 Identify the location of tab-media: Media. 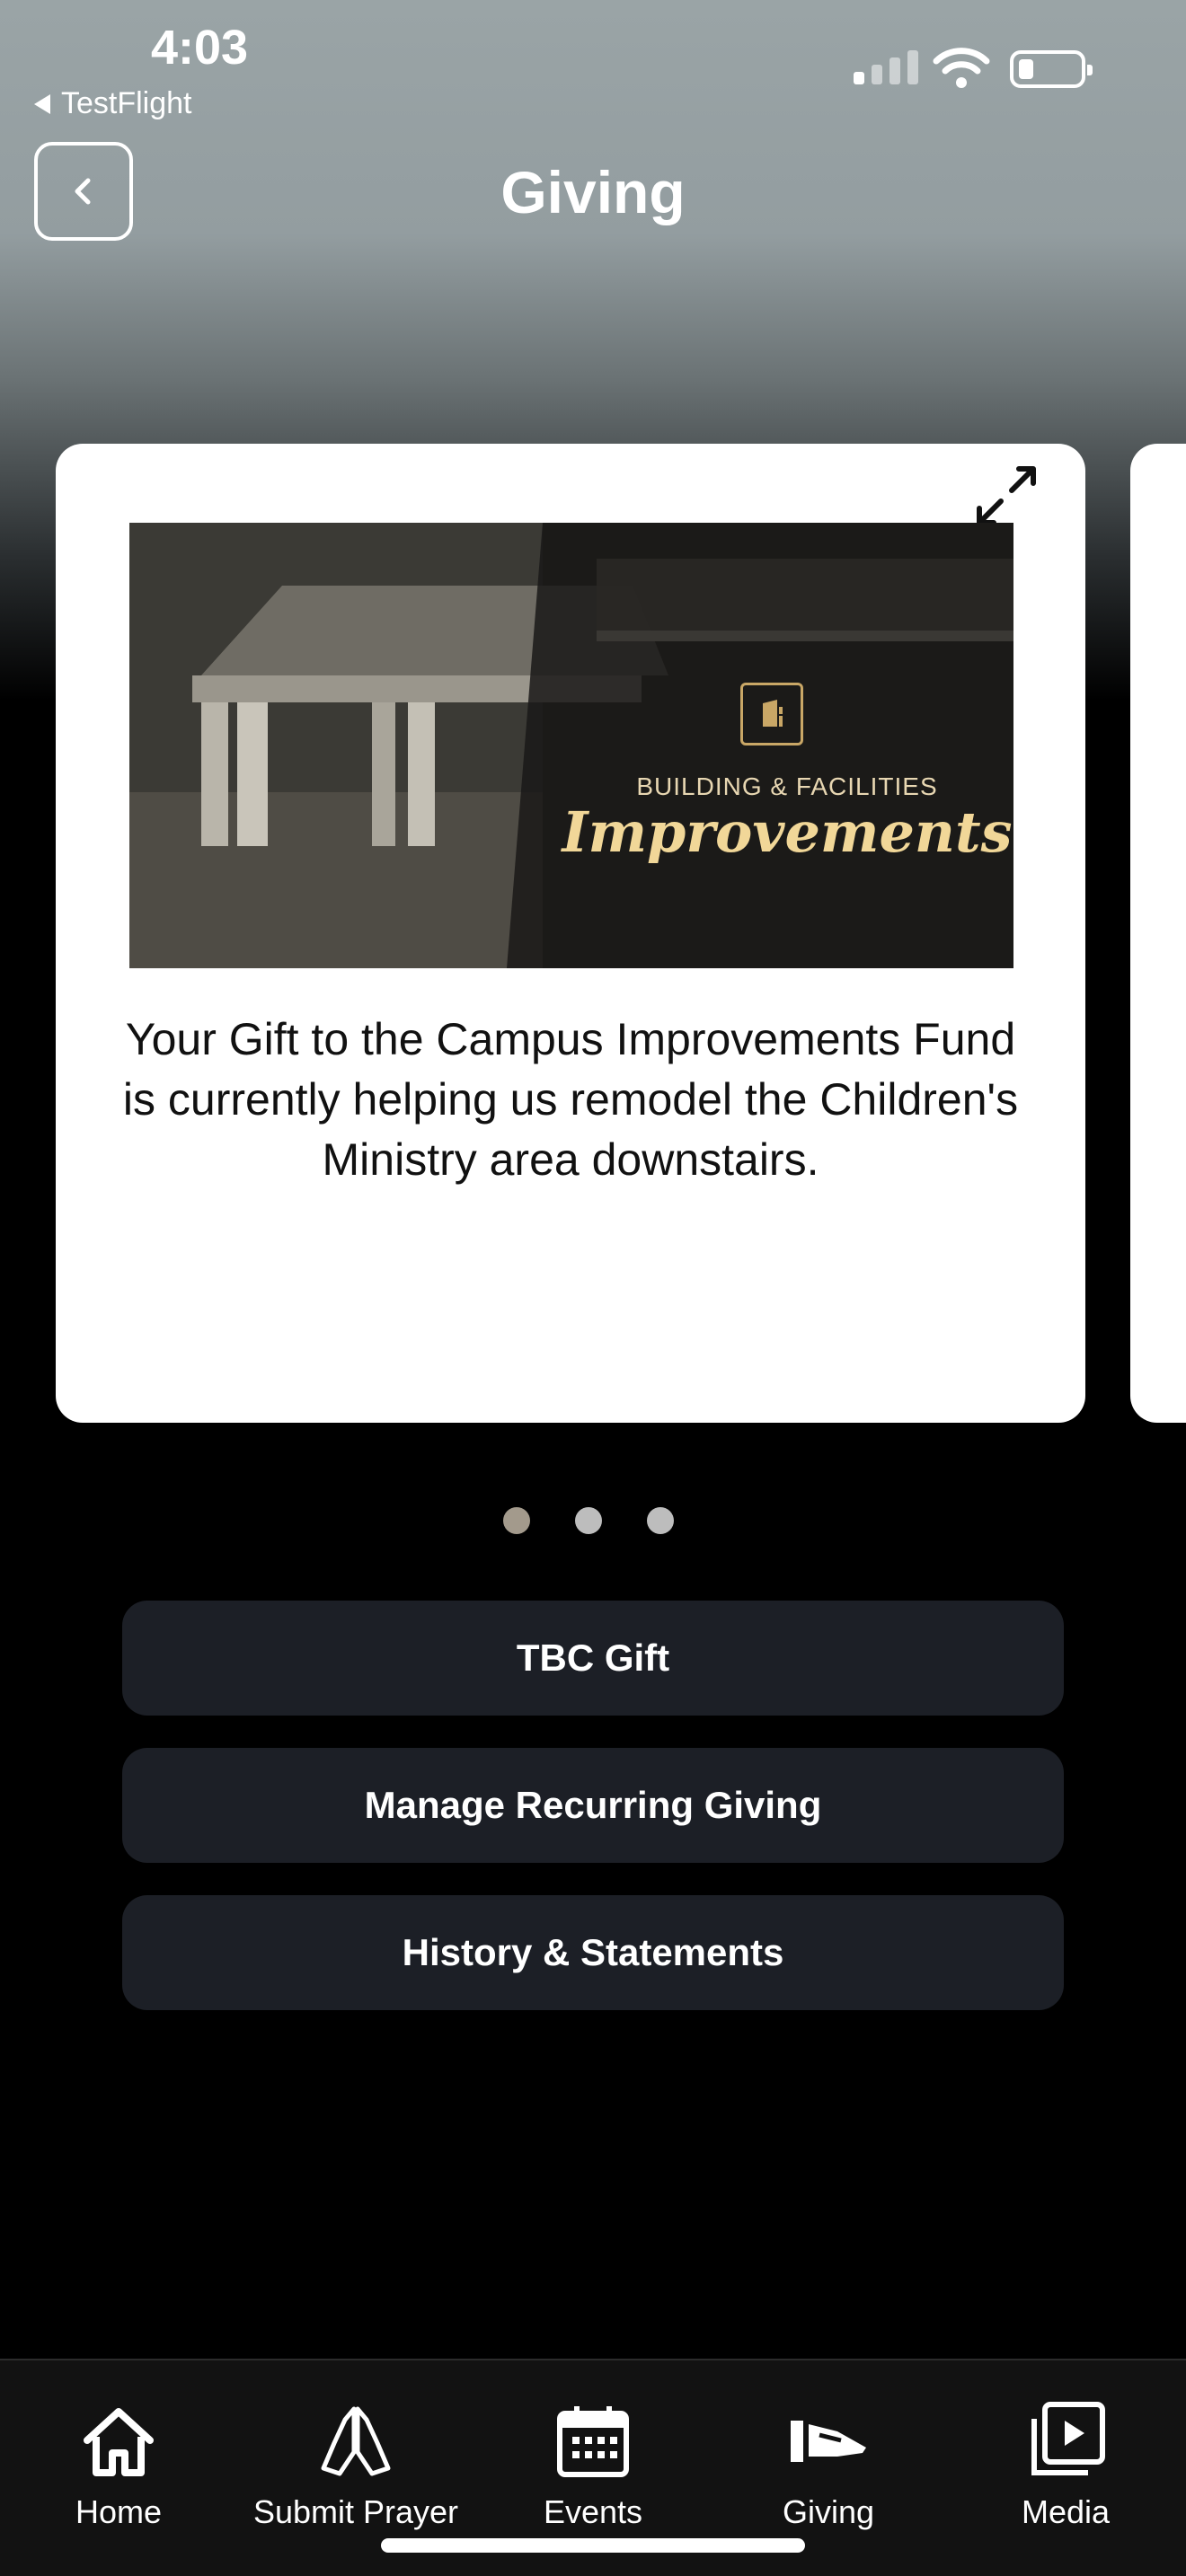
(1065, 2463).